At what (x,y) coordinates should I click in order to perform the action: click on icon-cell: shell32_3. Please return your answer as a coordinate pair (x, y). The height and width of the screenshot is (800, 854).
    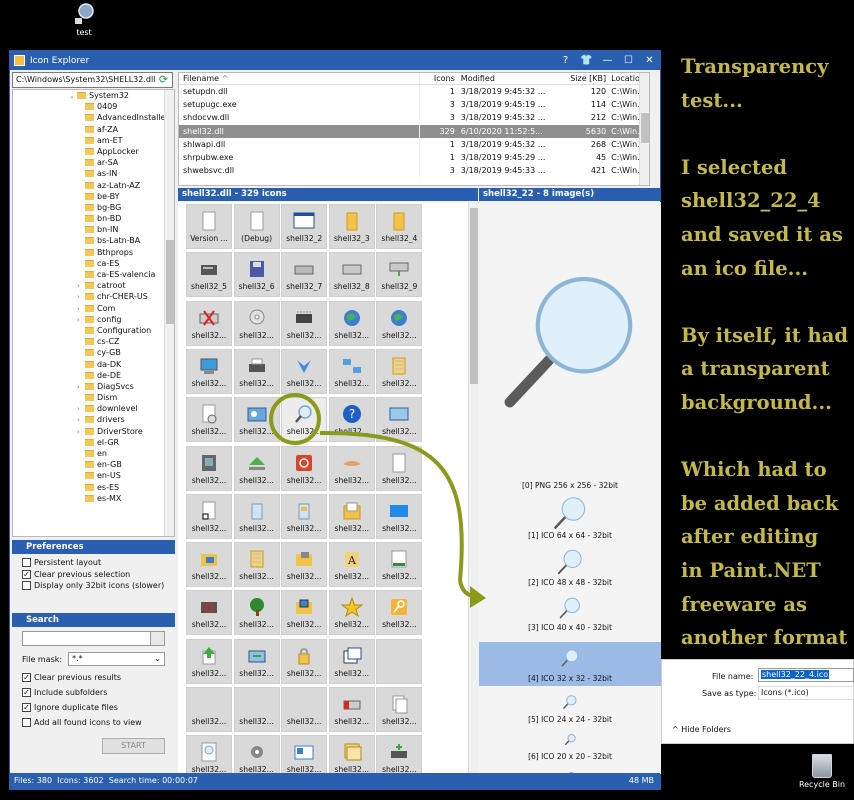
    Looking at the image, I should click on (351, 226).